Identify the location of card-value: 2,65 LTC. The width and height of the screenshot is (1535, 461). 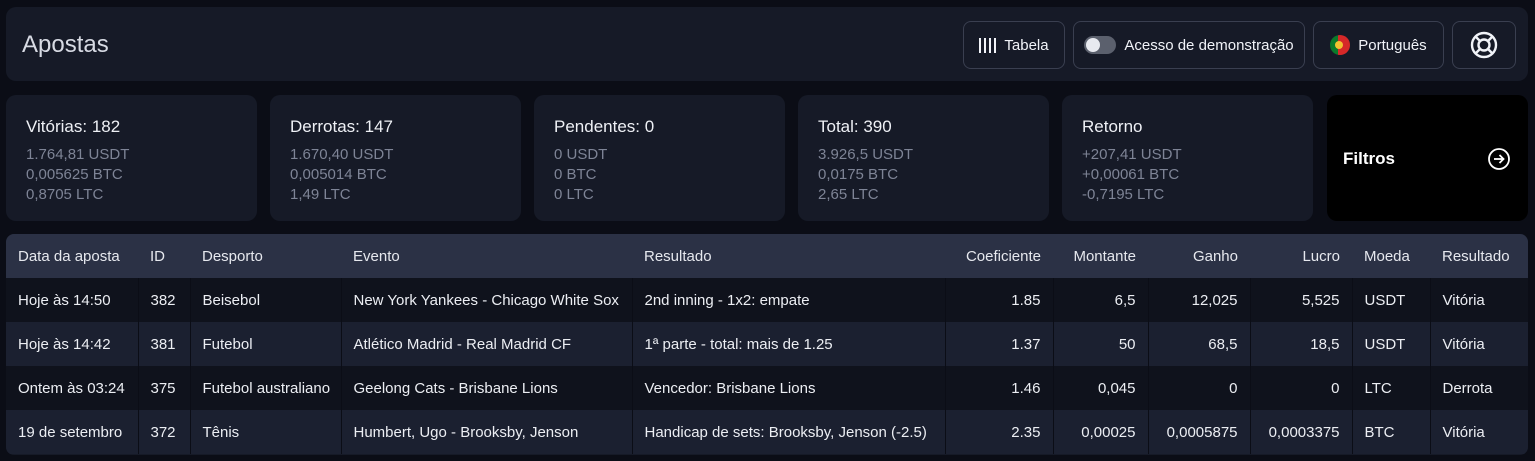
(848, 194).